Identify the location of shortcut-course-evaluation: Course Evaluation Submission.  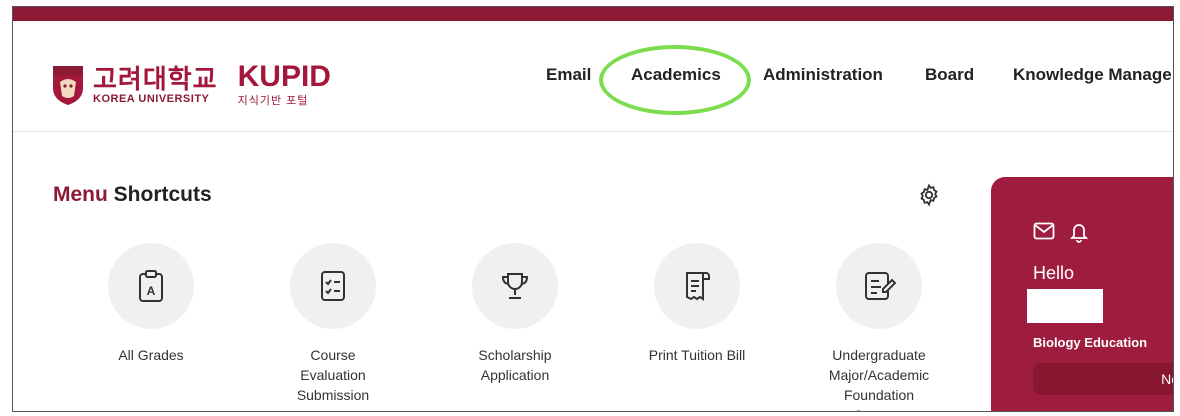
(333, 324).